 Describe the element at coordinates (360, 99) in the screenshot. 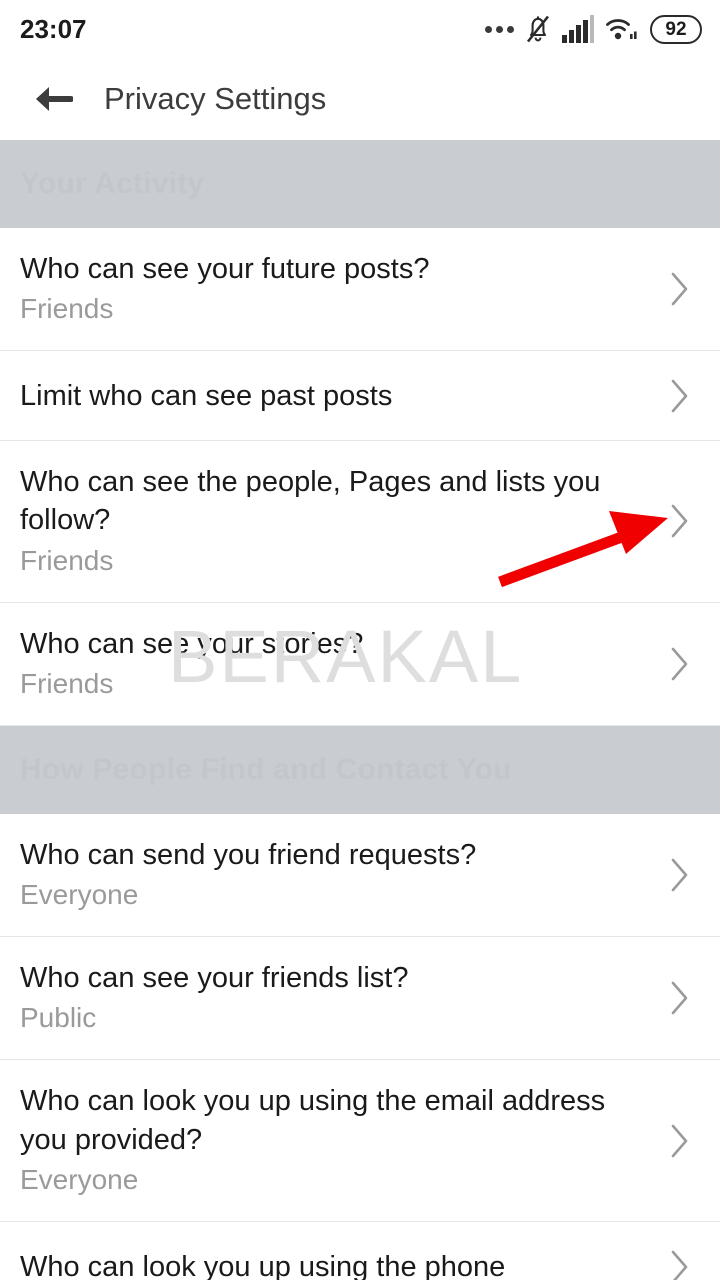

I see `app-bar: Privacy Settings` at that location.